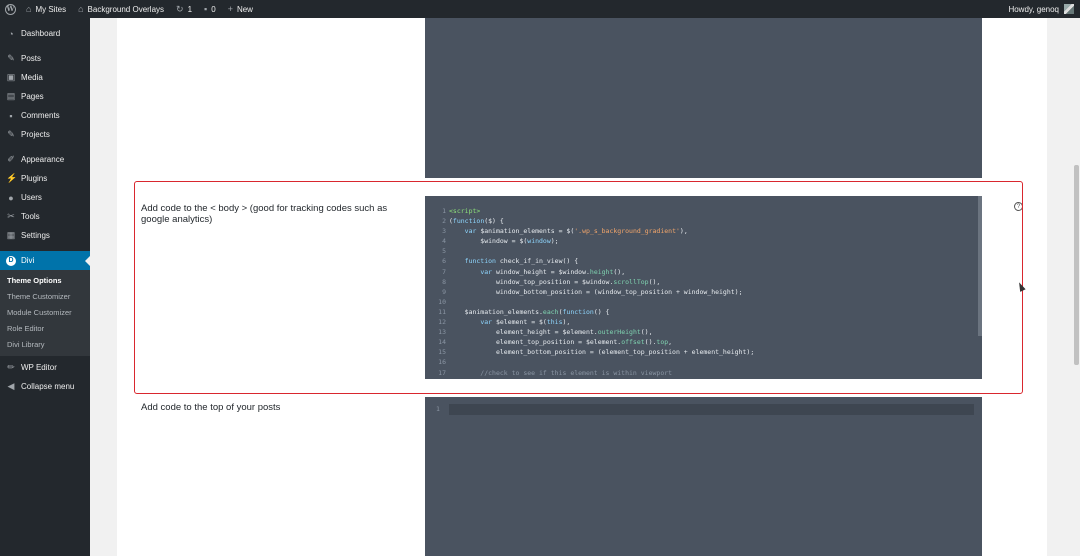 The height and width of the screenshot is (556, 1080). I want to click on collapse-menu-button: ◀ Collapse menu, so click(45, 386).